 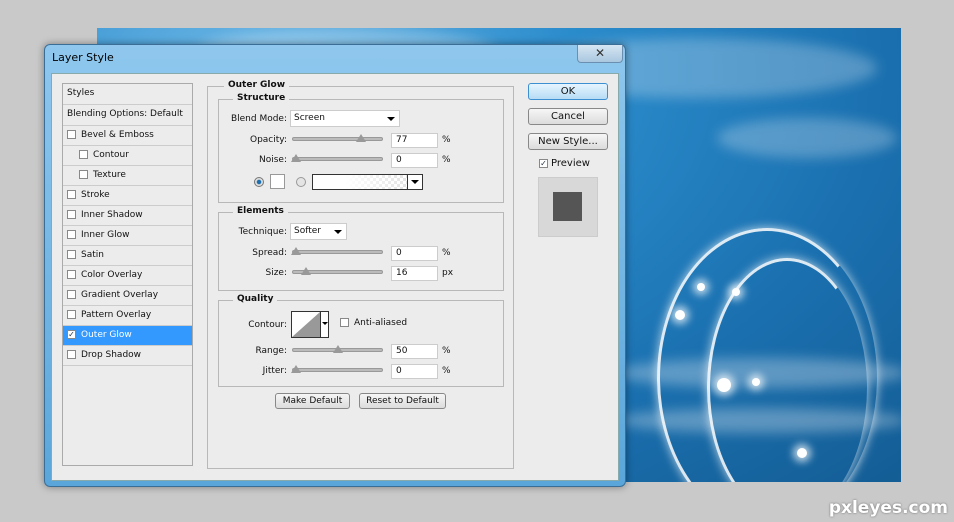 I want to click on style-item-outer-glow: ✓ Outer Glow, so click(x=127, y=336).